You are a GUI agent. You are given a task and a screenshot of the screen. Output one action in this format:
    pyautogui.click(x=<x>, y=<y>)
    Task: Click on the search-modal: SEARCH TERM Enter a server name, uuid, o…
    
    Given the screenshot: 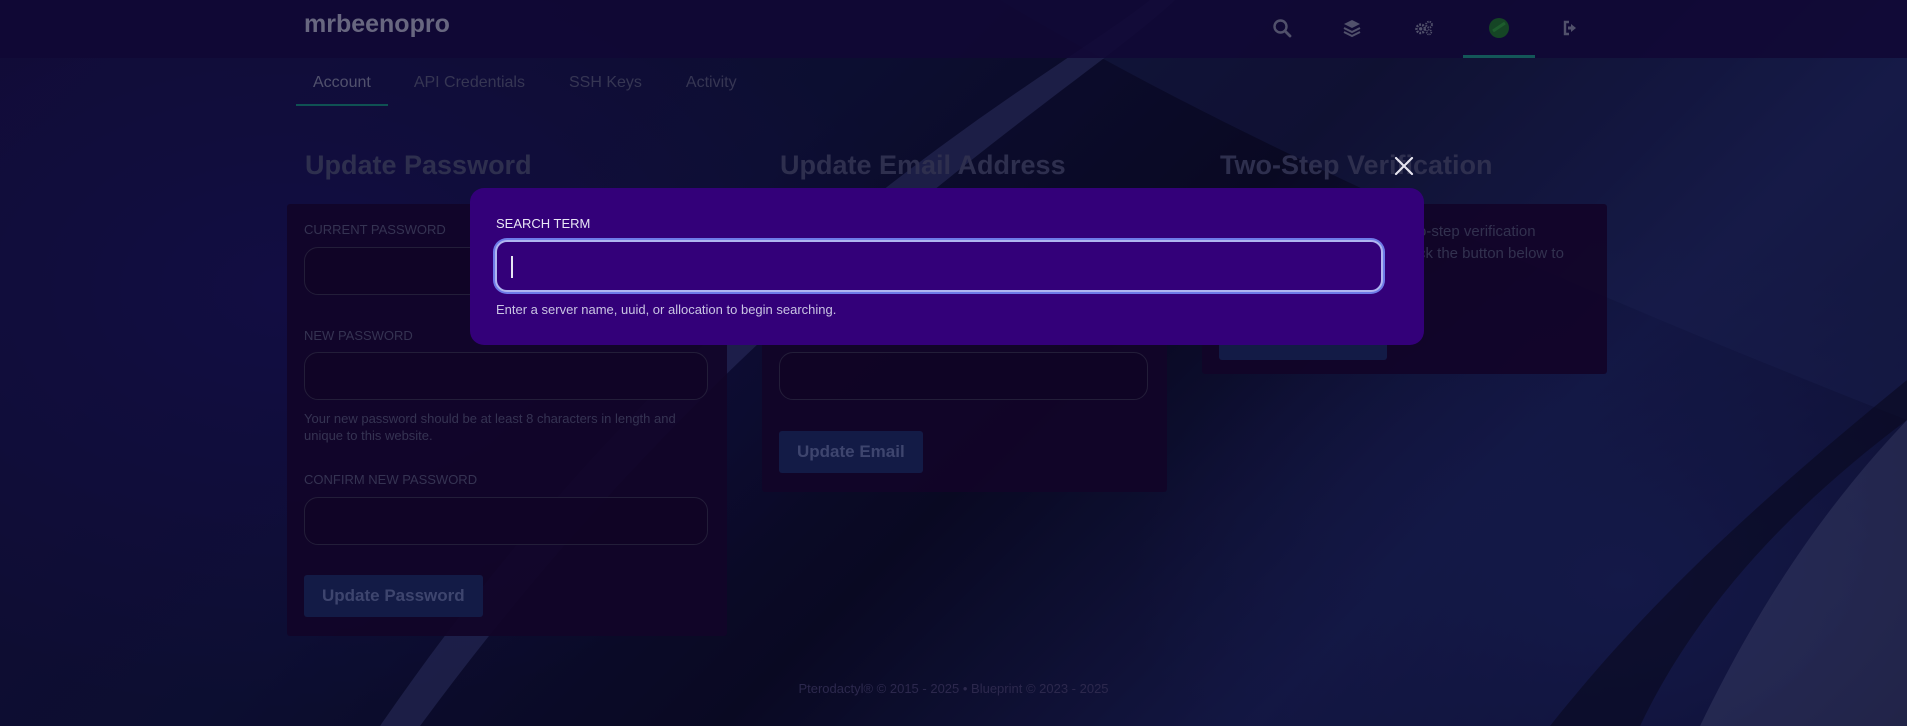 What is the action you would take?
    pyautogui.click(x=947, y=266)
    